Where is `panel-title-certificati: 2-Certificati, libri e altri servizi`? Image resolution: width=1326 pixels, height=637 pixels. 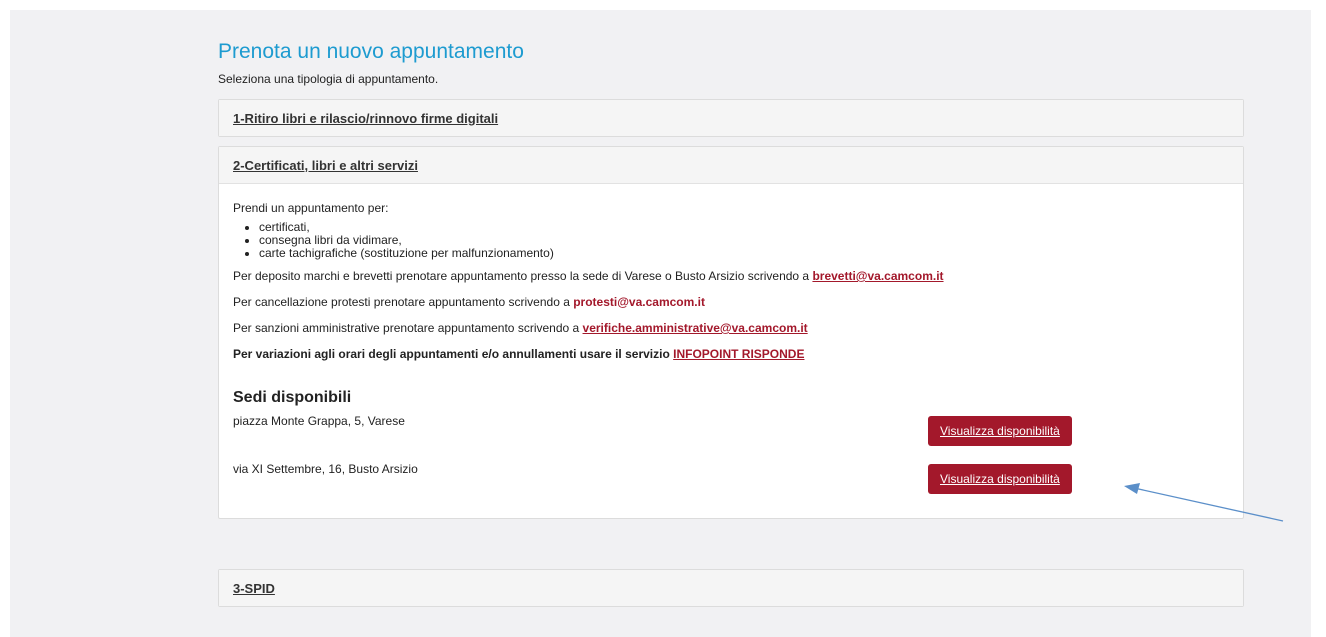 panel-title-certificati: 2-Certificati, libri e altri servizi is located at coordinates (325, 165).